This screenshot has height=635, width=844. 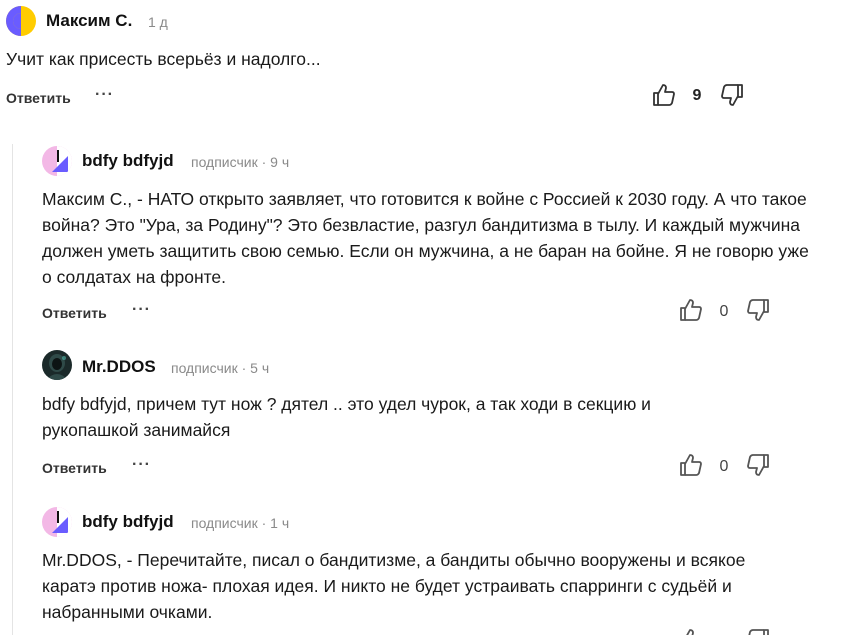 I want to click on like-count: 9, so click(x=697, y=95).